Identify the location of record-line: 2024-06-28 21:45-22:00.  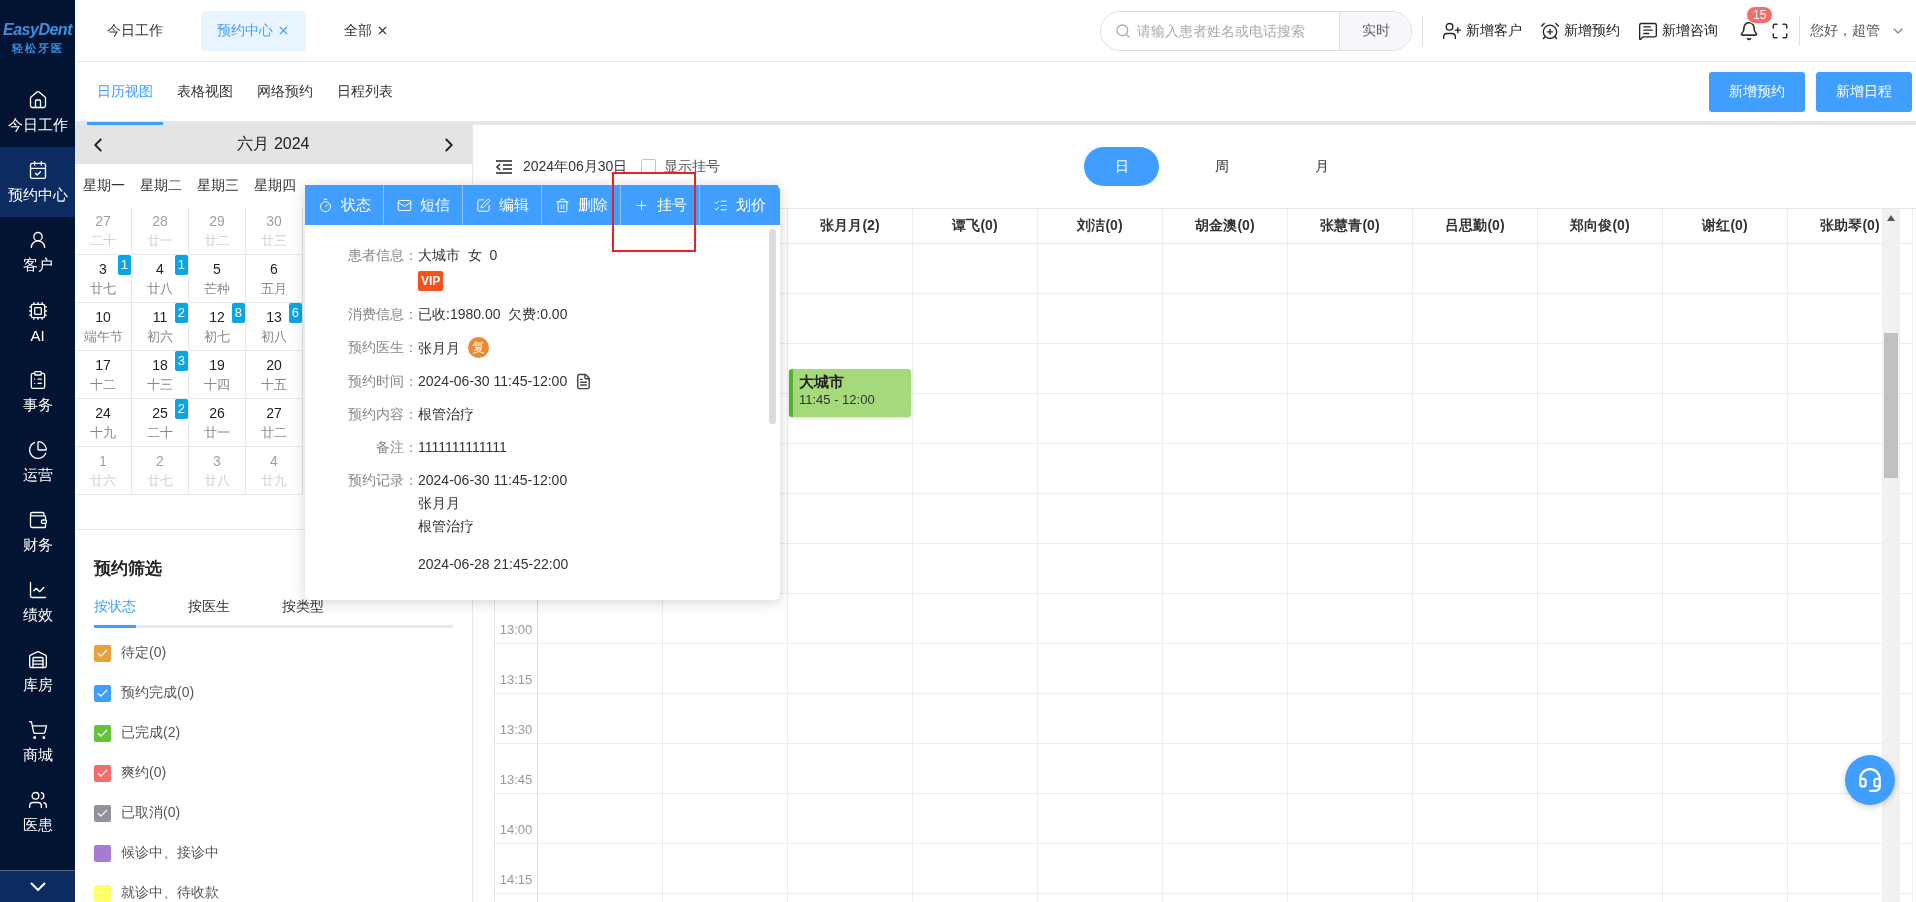
(493, 564).